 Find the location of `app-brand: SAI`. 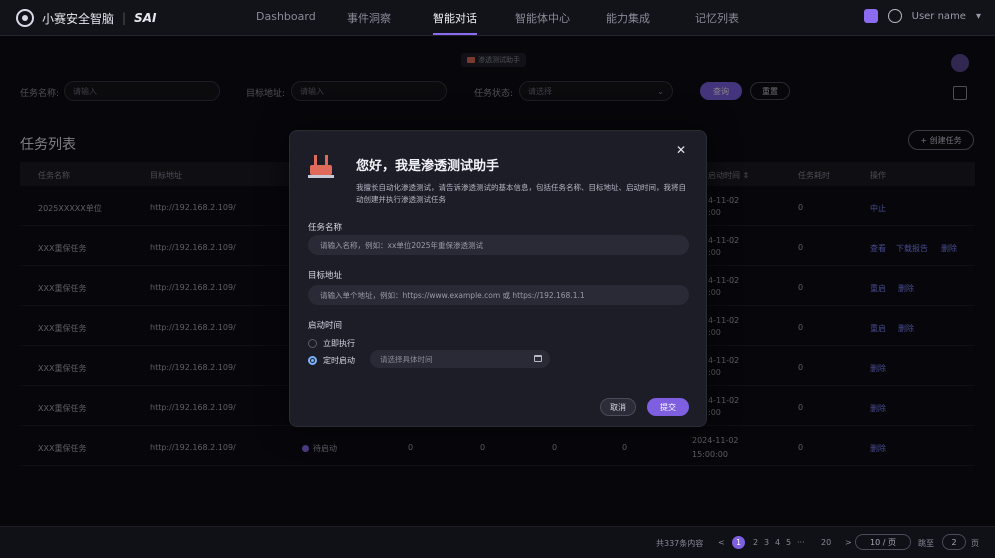

app-brand: SAI is located at coordinates (145, 18).